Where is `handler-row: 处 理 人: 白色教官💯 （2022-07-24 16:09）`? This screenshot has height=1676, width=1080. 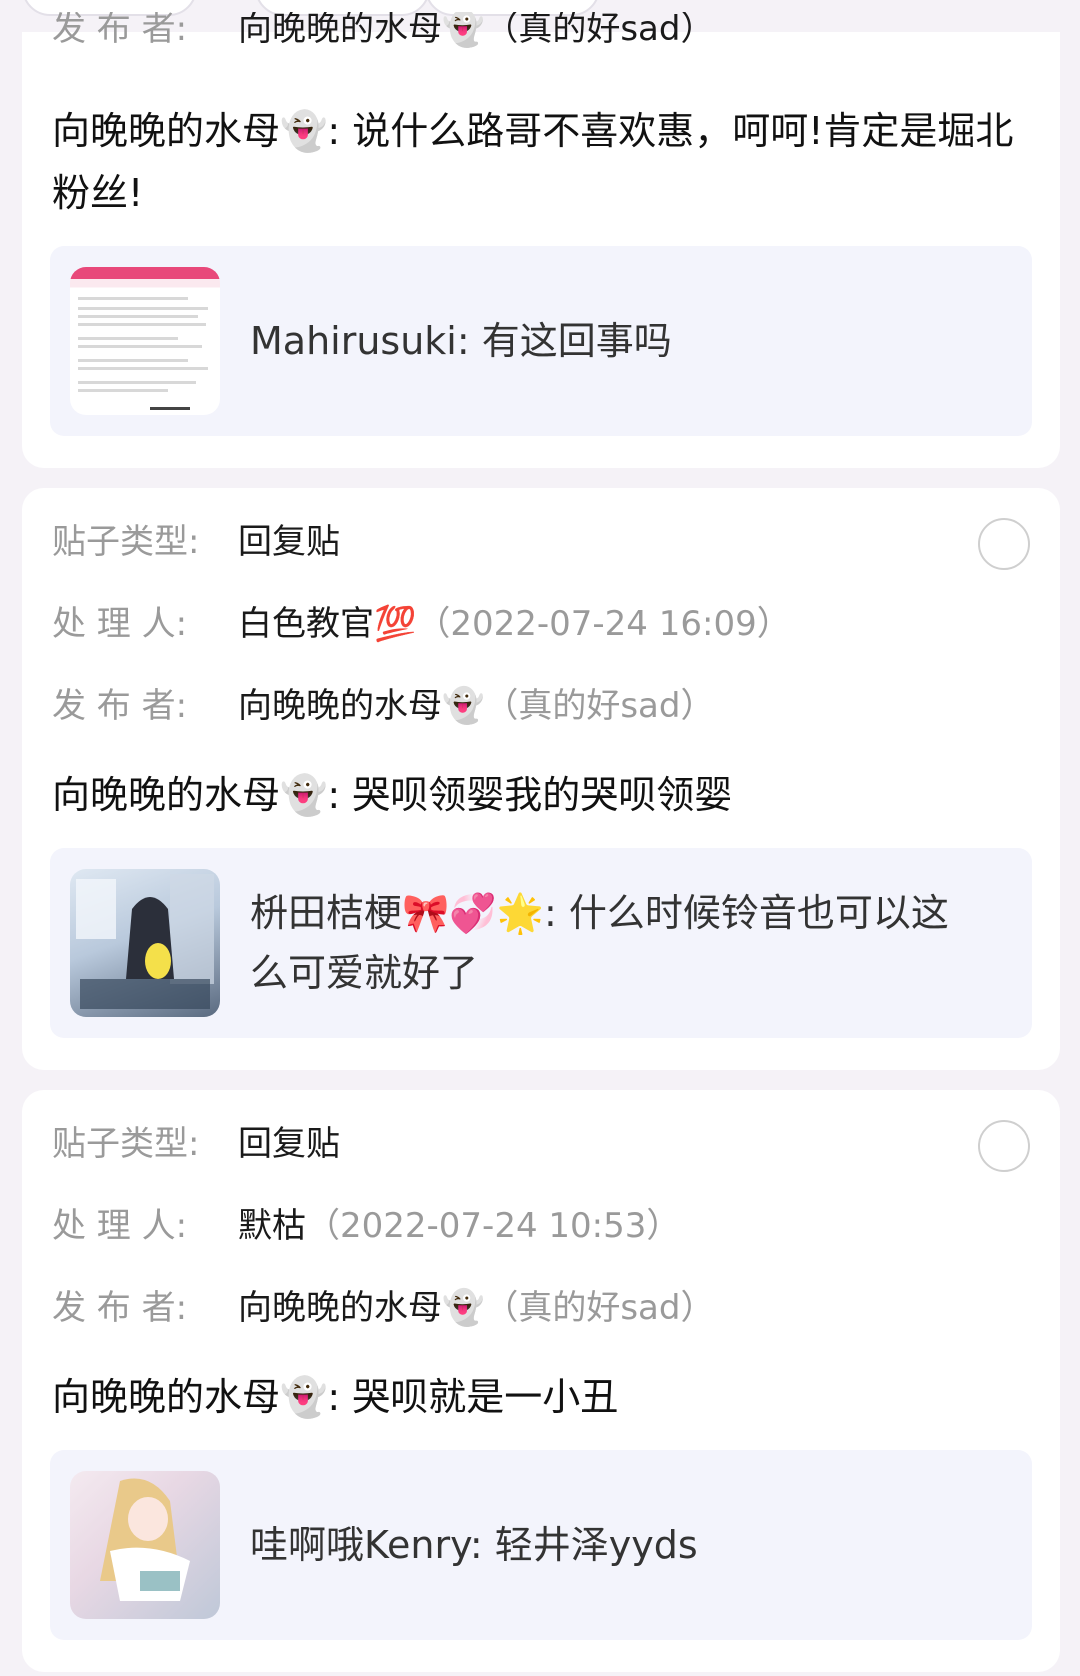
handler-row: 处 理 人: 白色教官💯 （2022-07-24 16:09） is located at coordinates (421, 620).